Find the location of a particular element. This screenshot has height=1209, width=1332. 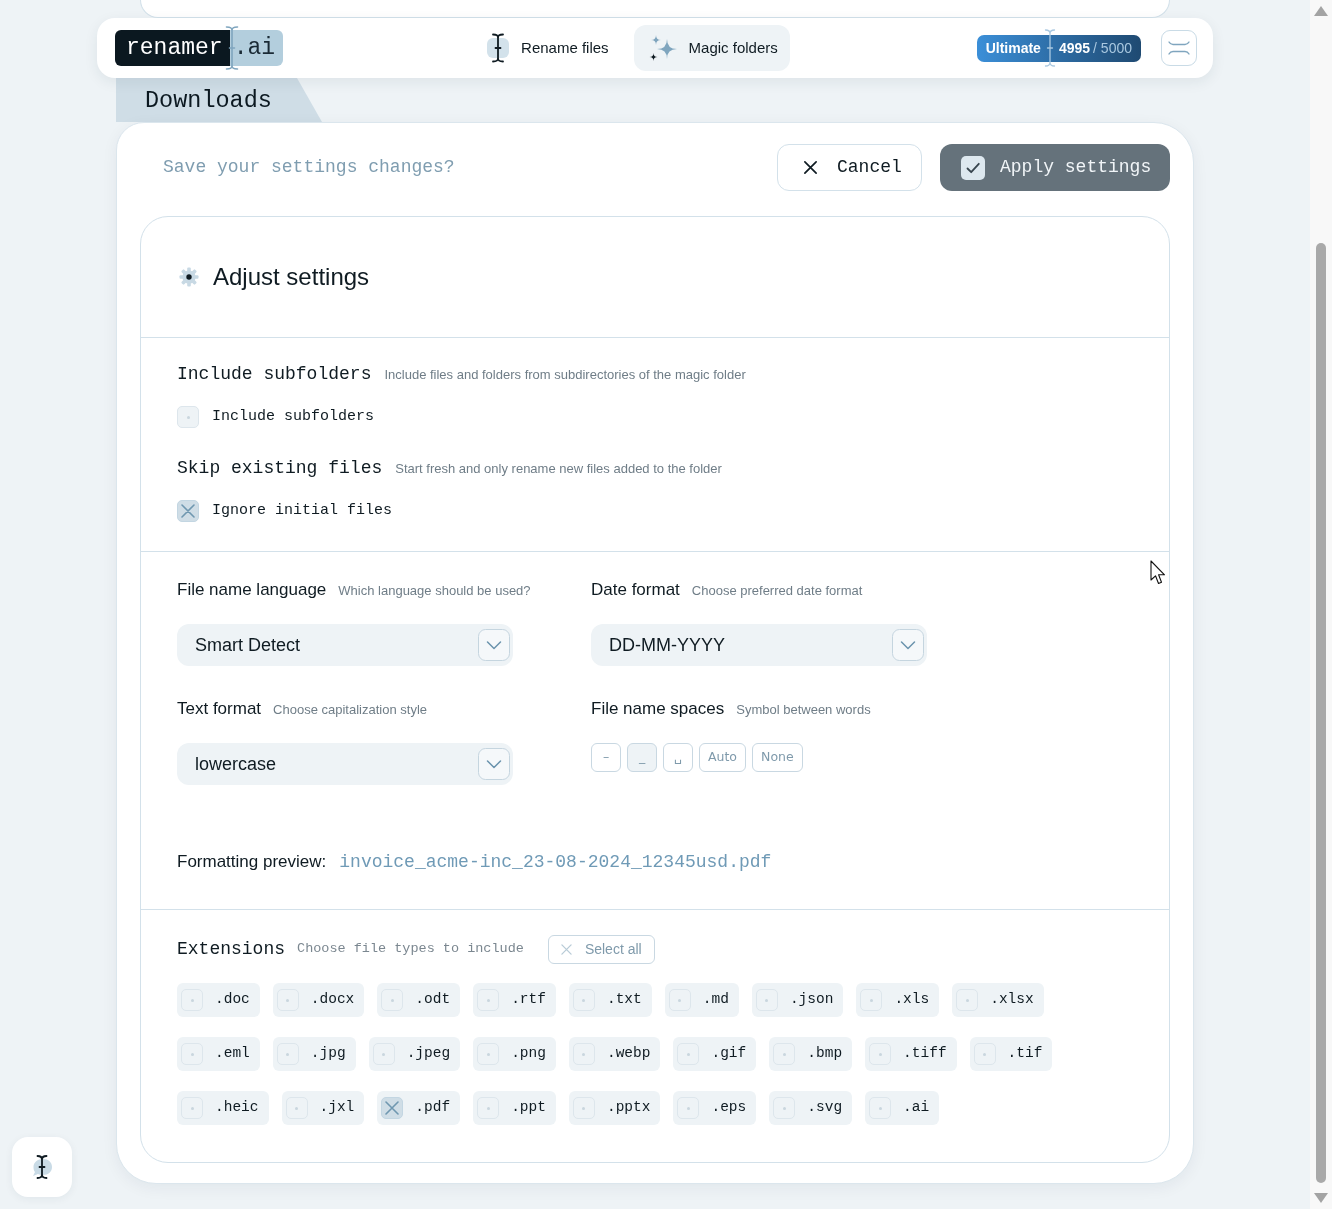

extension-chip: .jpeg is located at coordinates (414, 1054).